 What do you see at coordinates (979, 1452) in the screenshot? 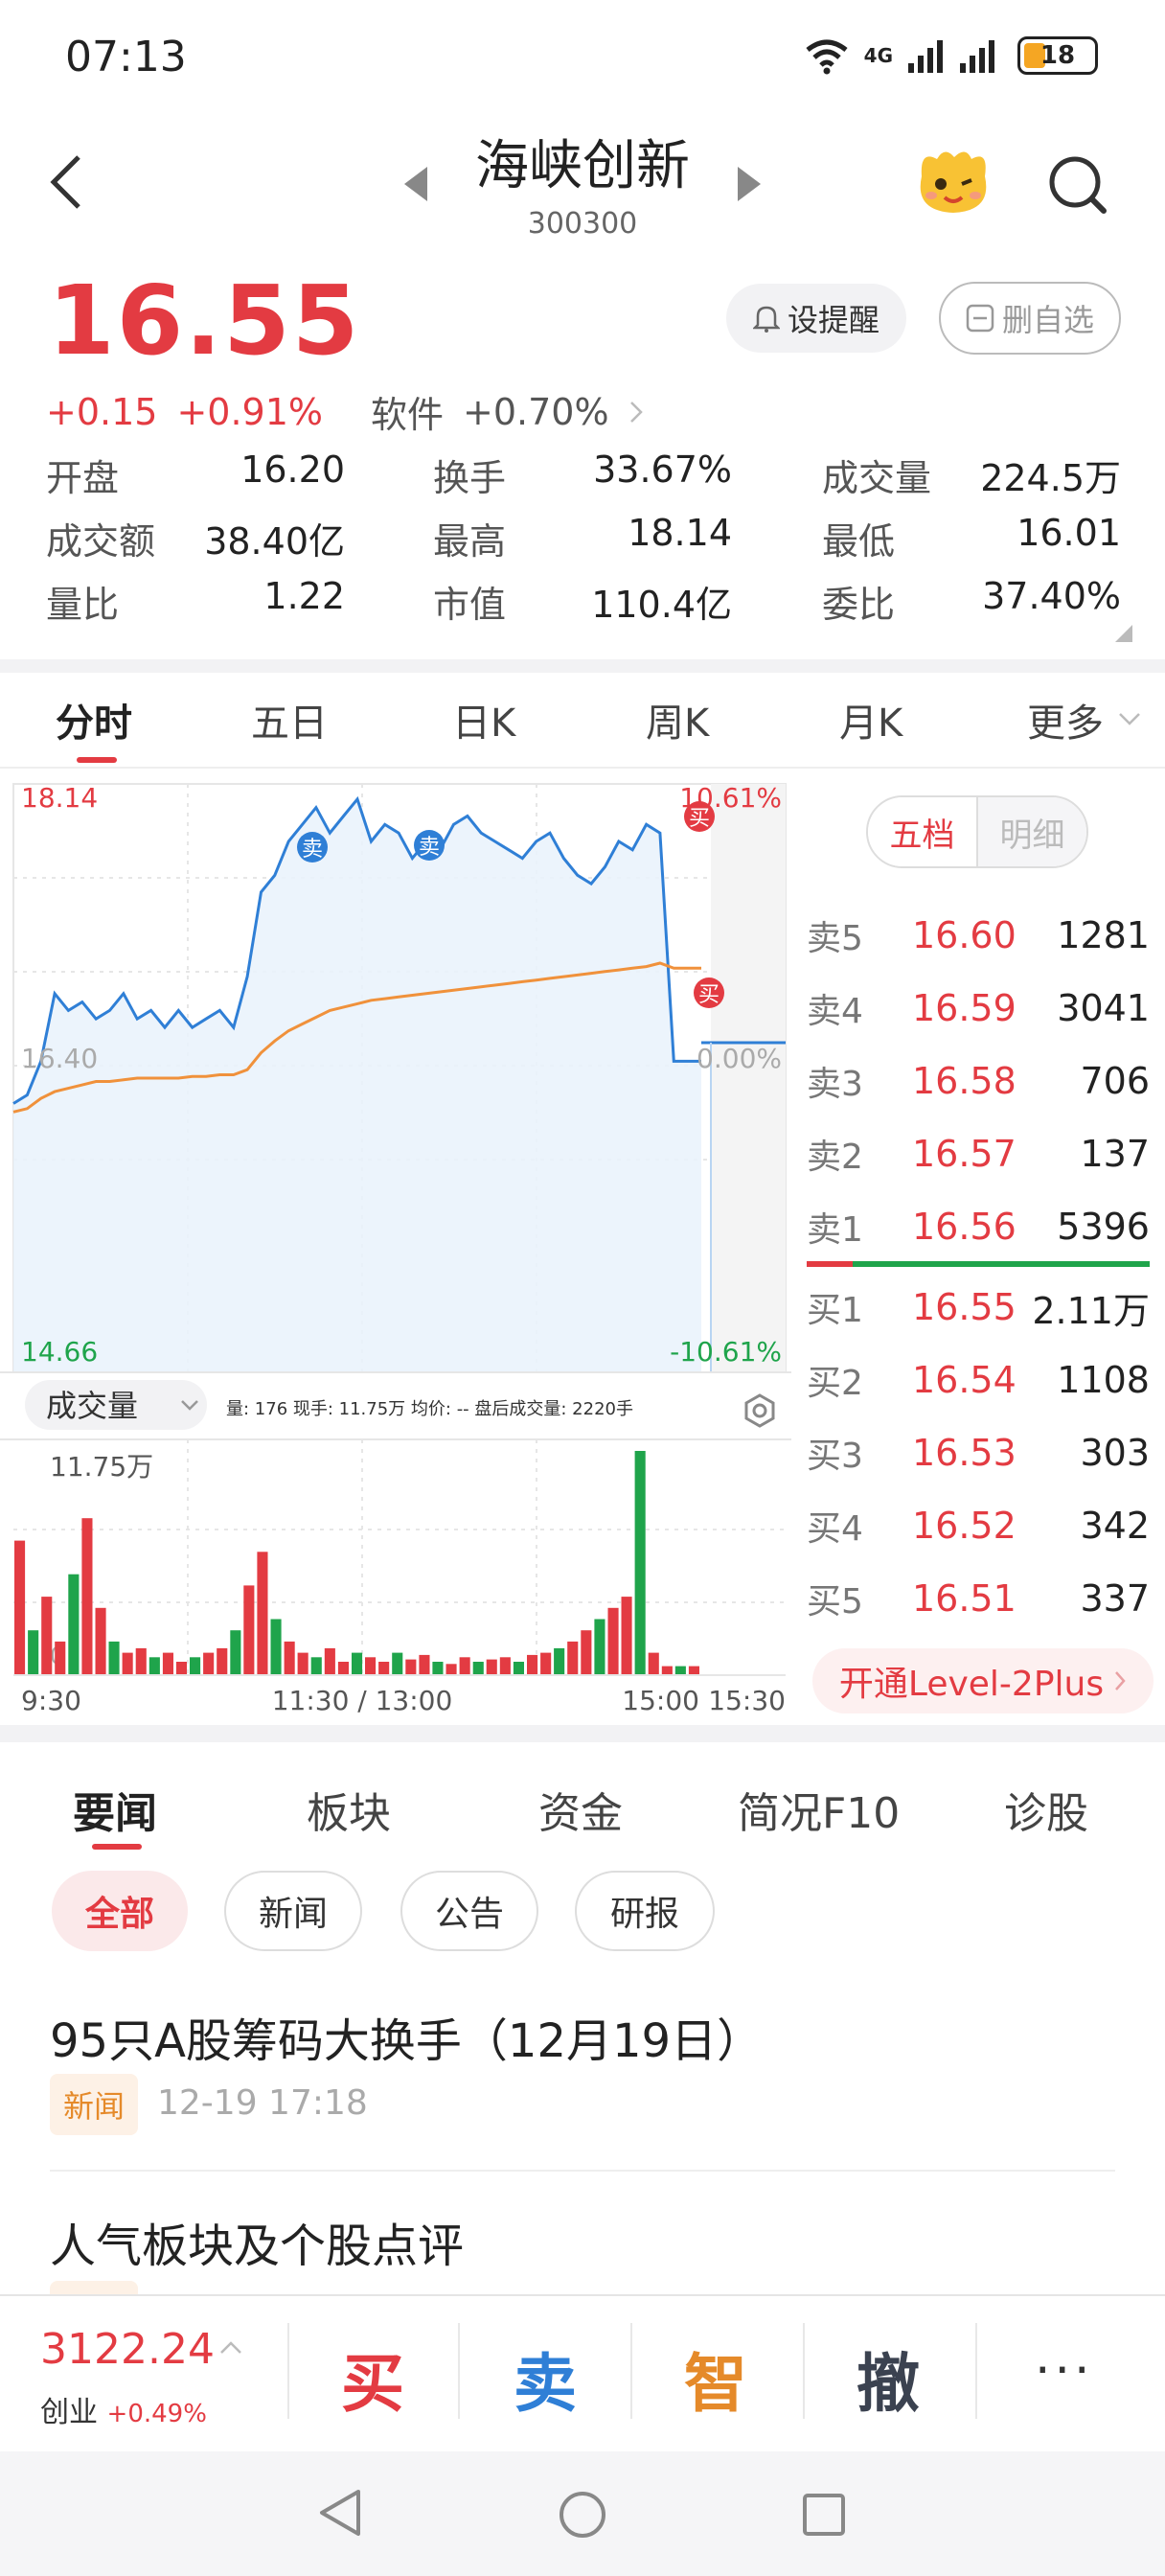
I see `bid-row: 买3 16.53 303` at bounding box center [979, 1452].